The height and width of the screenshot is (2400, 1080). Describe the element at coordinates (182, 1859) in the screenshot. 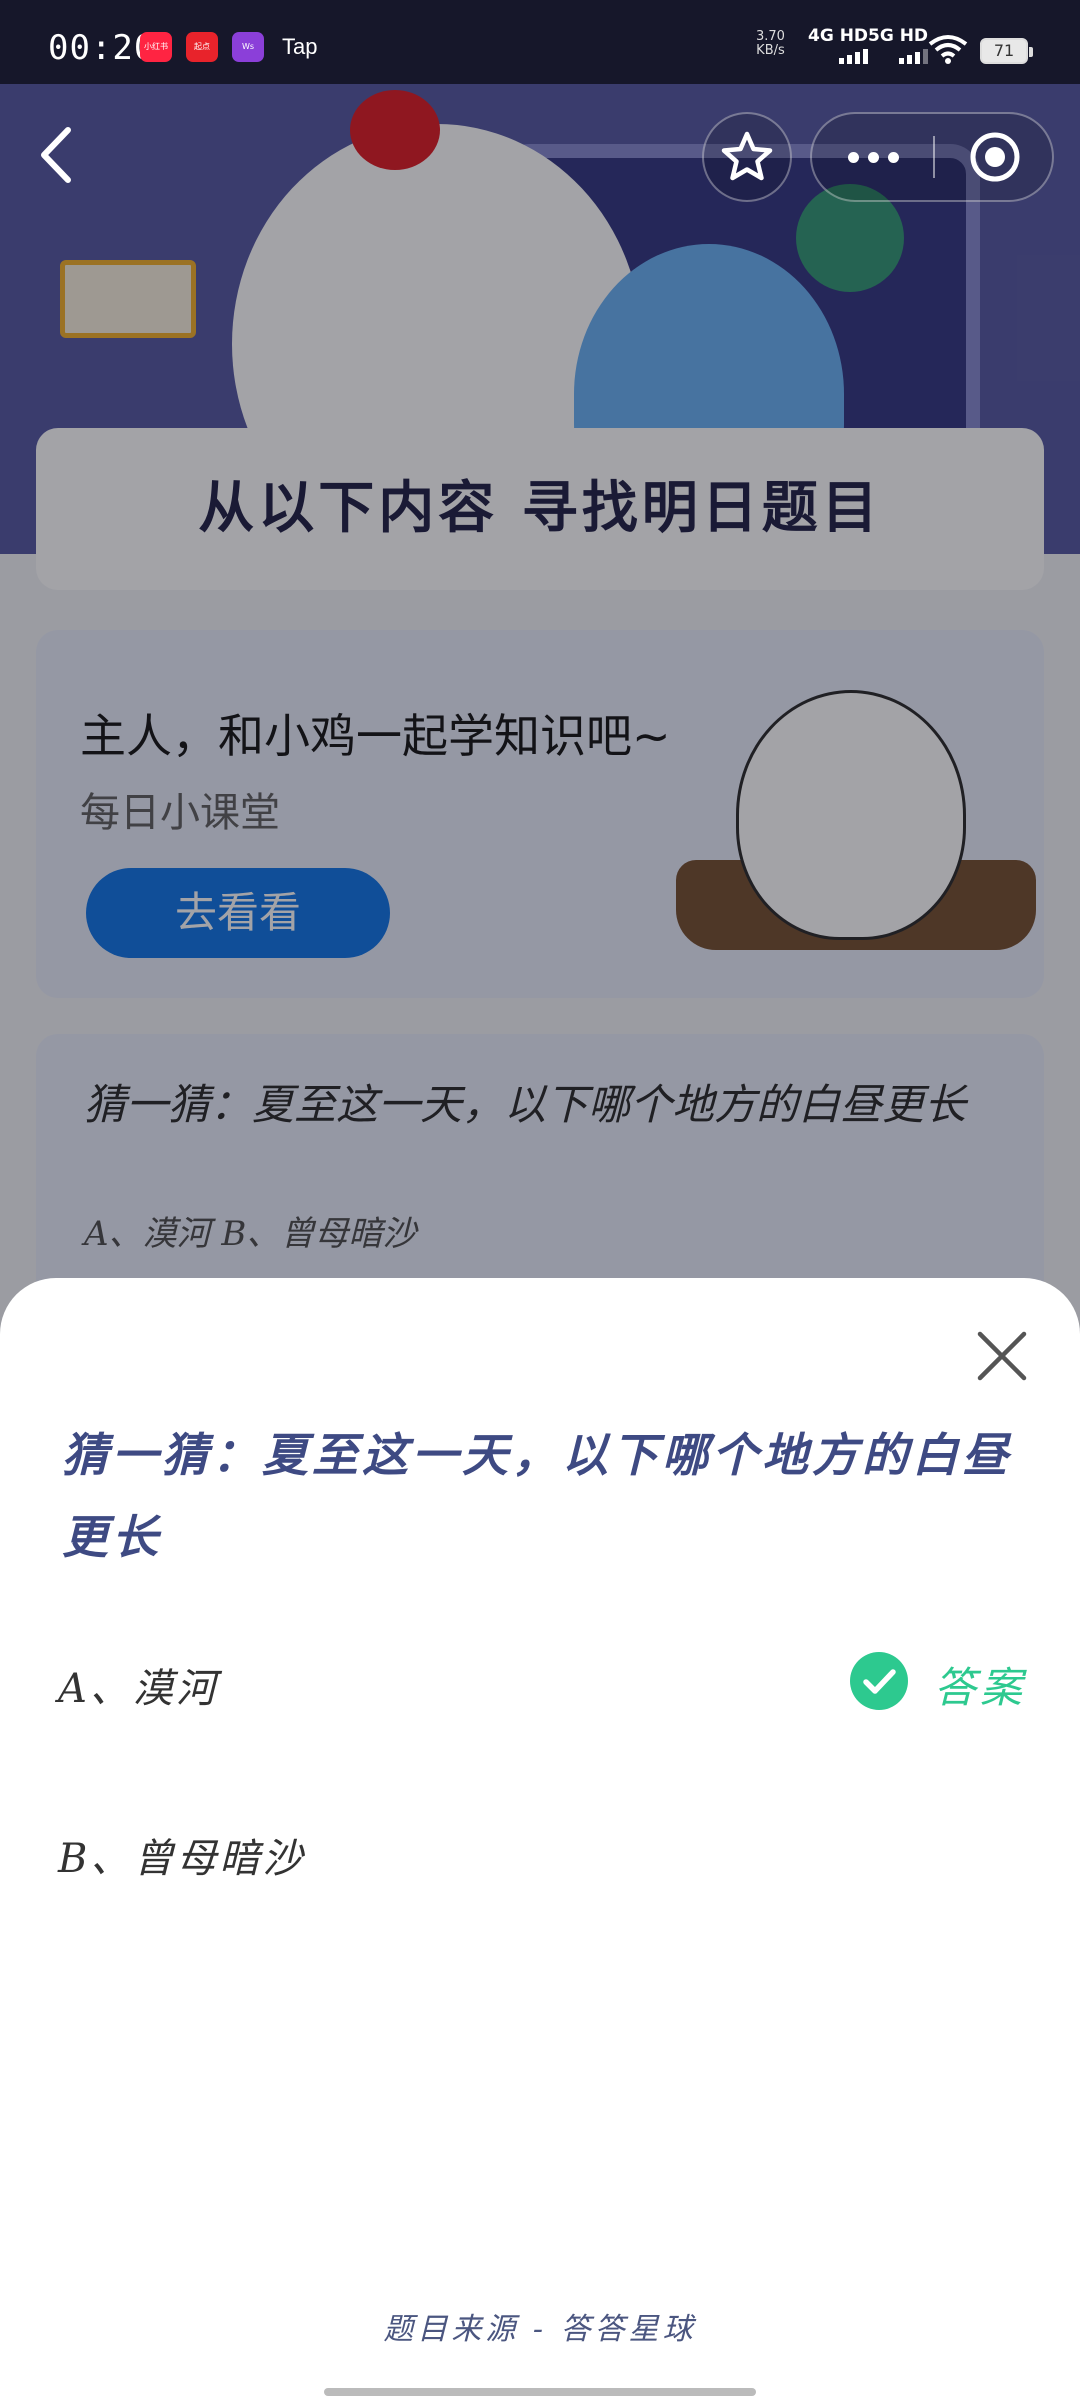

I see `option-b-label: B、曾母暗沙` at that location.